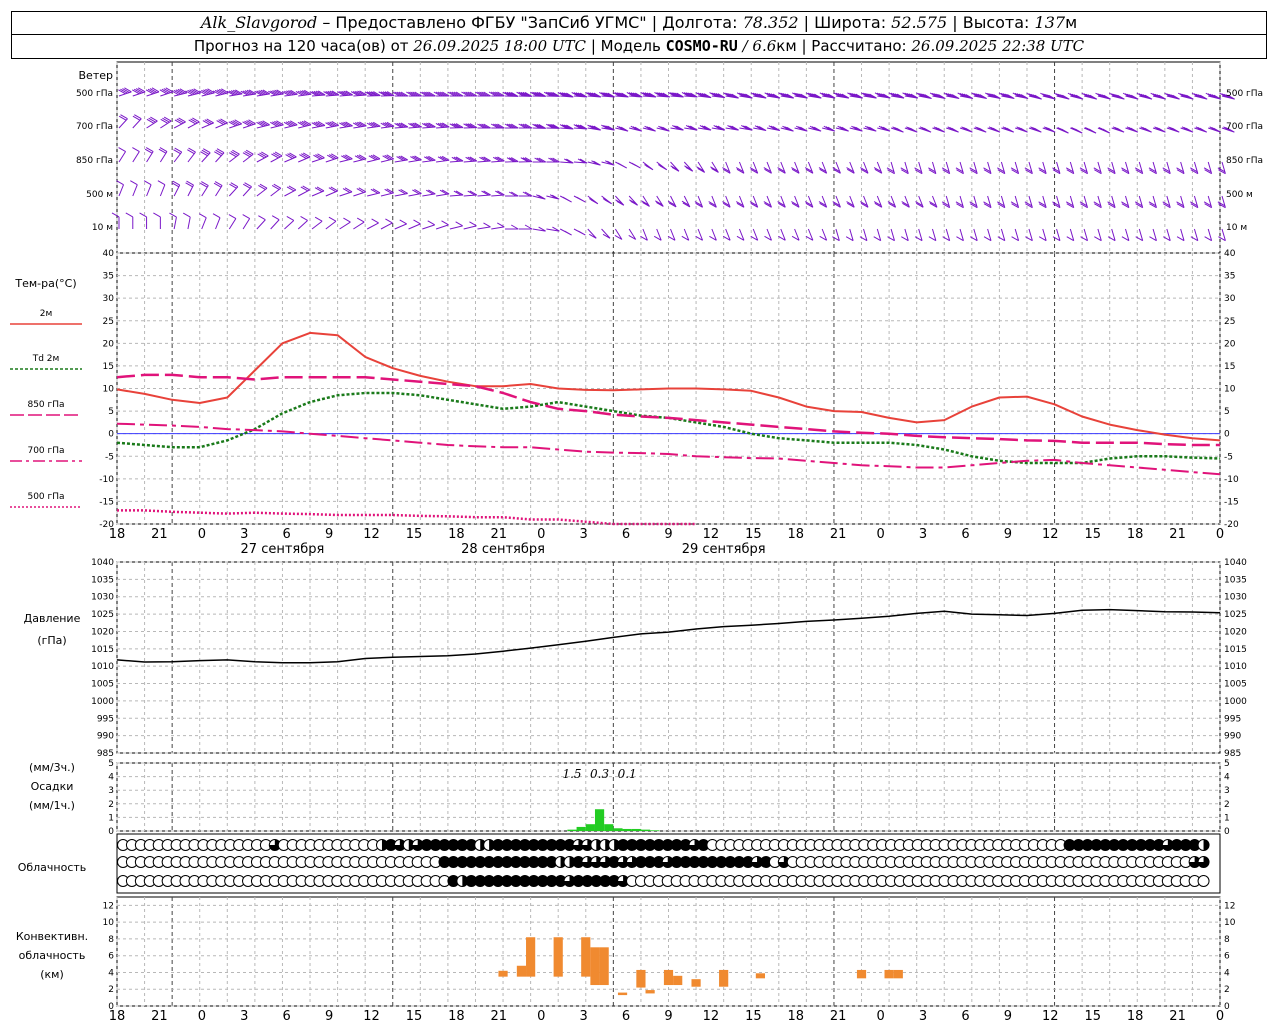  What do you see at coordinates (111, 990) in the screenshot?
I see `conv-tick-left: 2` at bounding box center [111, 990].